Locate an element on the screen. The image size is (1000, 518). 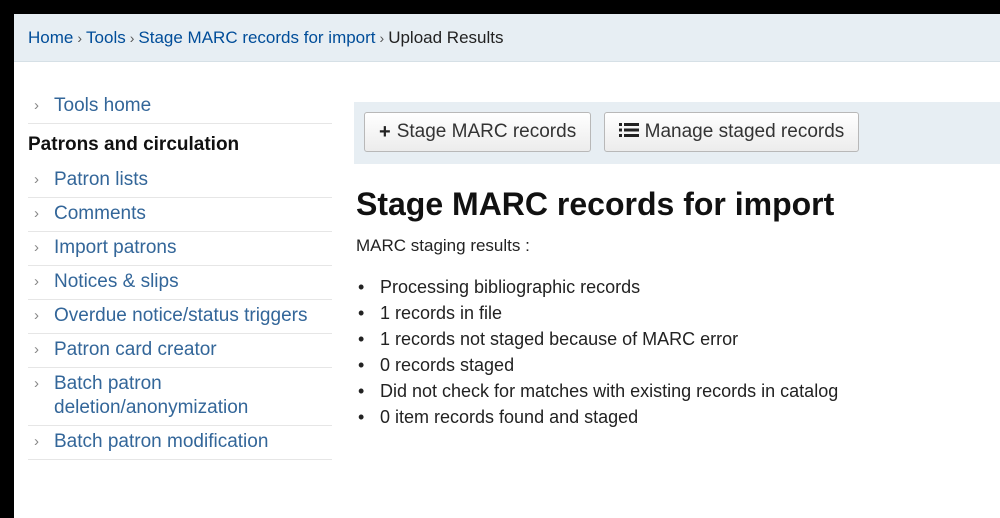
list-icon is located at coordinates (628, 132).